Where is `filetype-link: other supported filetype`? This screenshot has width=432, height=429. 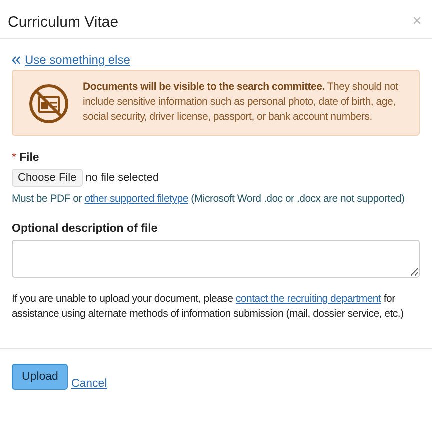
filetype-link: other supported filetype is located at coordinates (136, 199).